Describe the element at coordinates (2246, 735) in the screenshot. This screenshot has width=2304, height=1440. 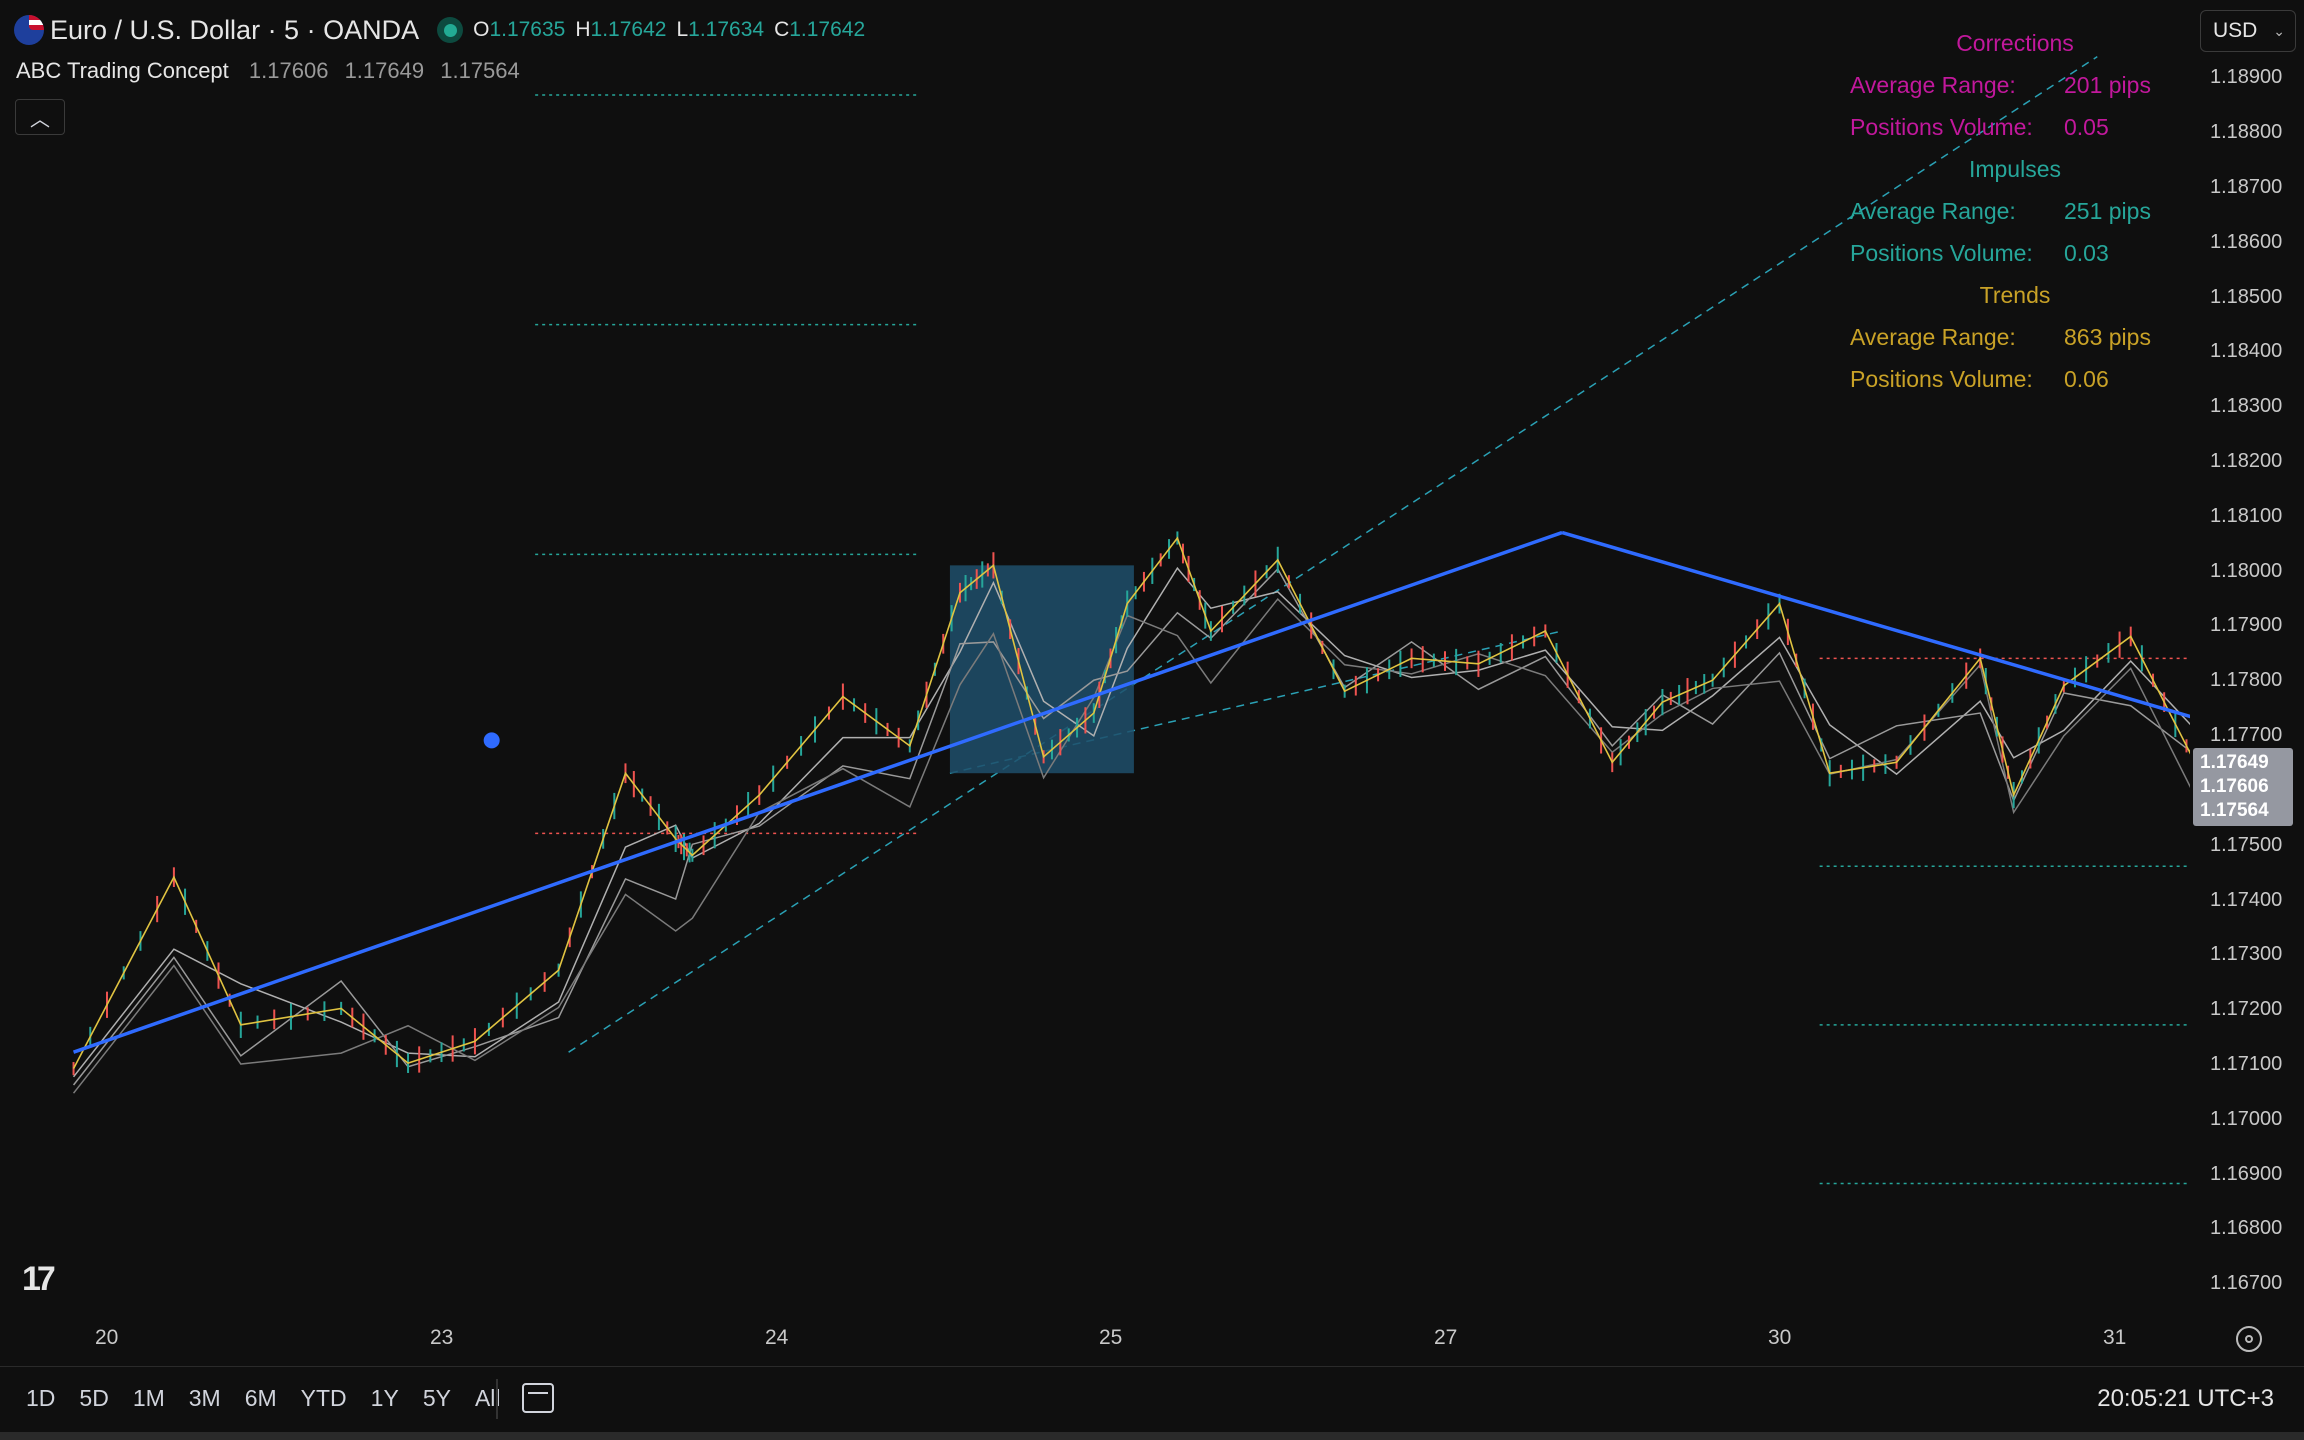
I see `price-tick: 1.17700` at that location.